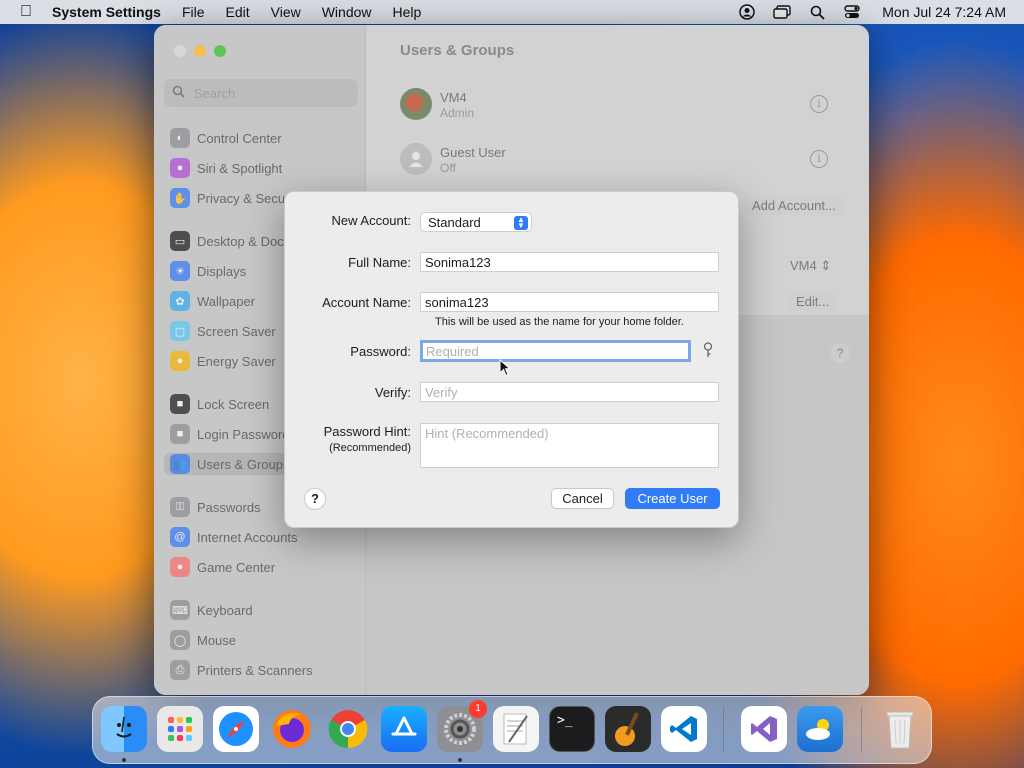 The width and height of the screenshot is (1024, 768). I want to click on chevron-updown-icon: ▲ ▼, so click(521, 223).